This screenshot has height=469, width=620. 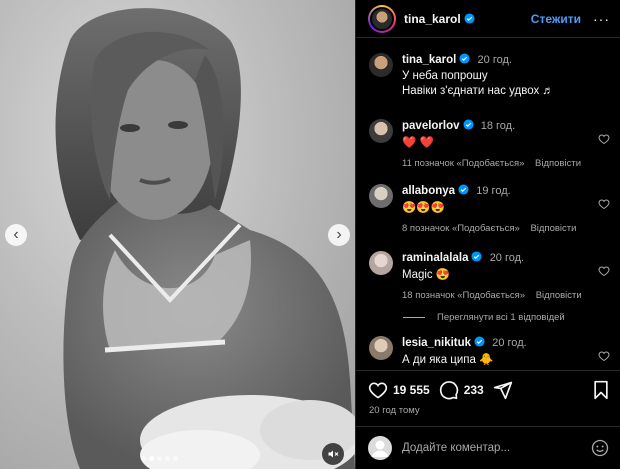 What do you see at coordinates (503, 390) in the screenshot?
I see `share-paper-plane-icon` at bounding box center [503, 390].